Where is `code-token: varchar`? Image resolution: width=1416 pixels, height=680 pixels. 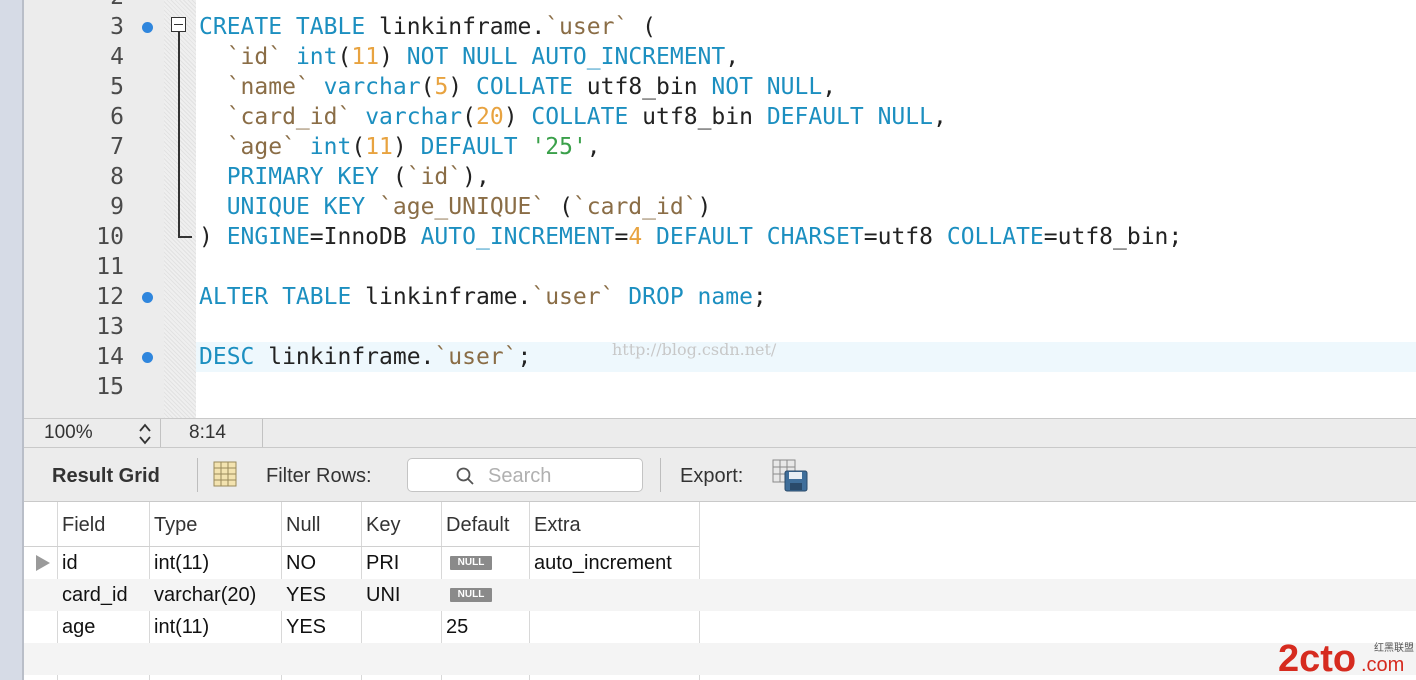
code-token: varchar is located at coordinates (414, 117).